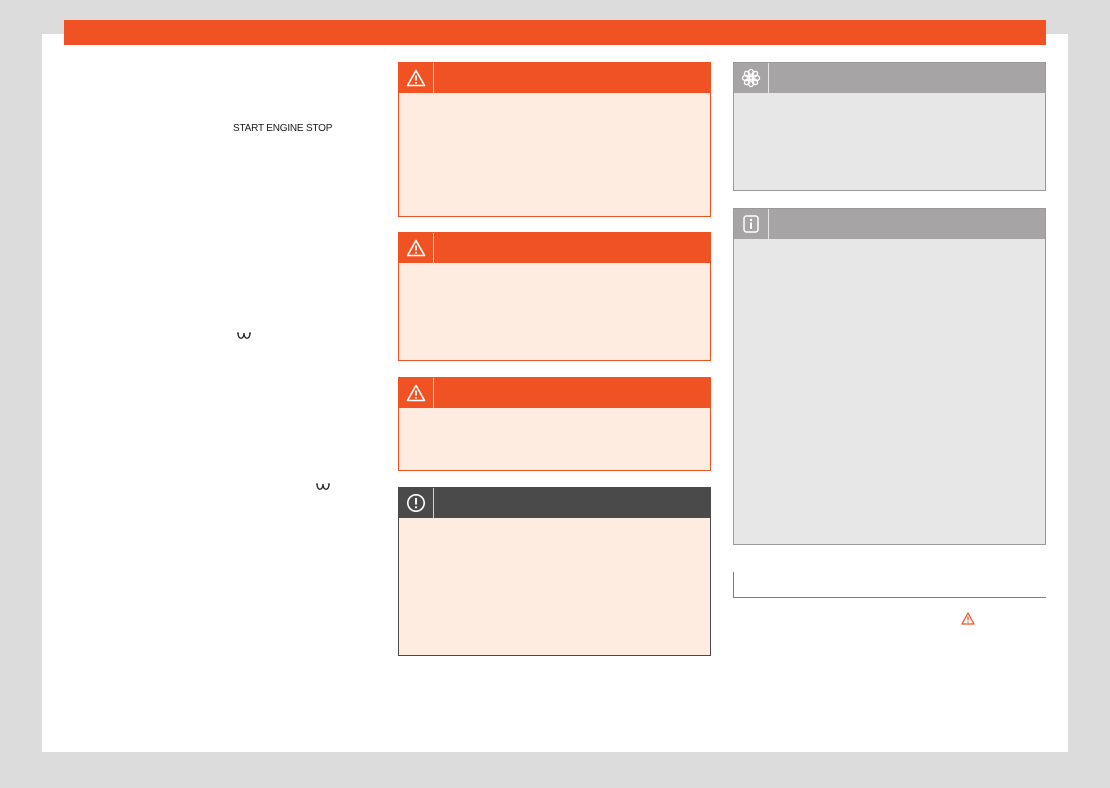 The image size is (1110, 788). Describe the element at coordinates (751, 224) in the screenshot. I see `info-icon` at that location.